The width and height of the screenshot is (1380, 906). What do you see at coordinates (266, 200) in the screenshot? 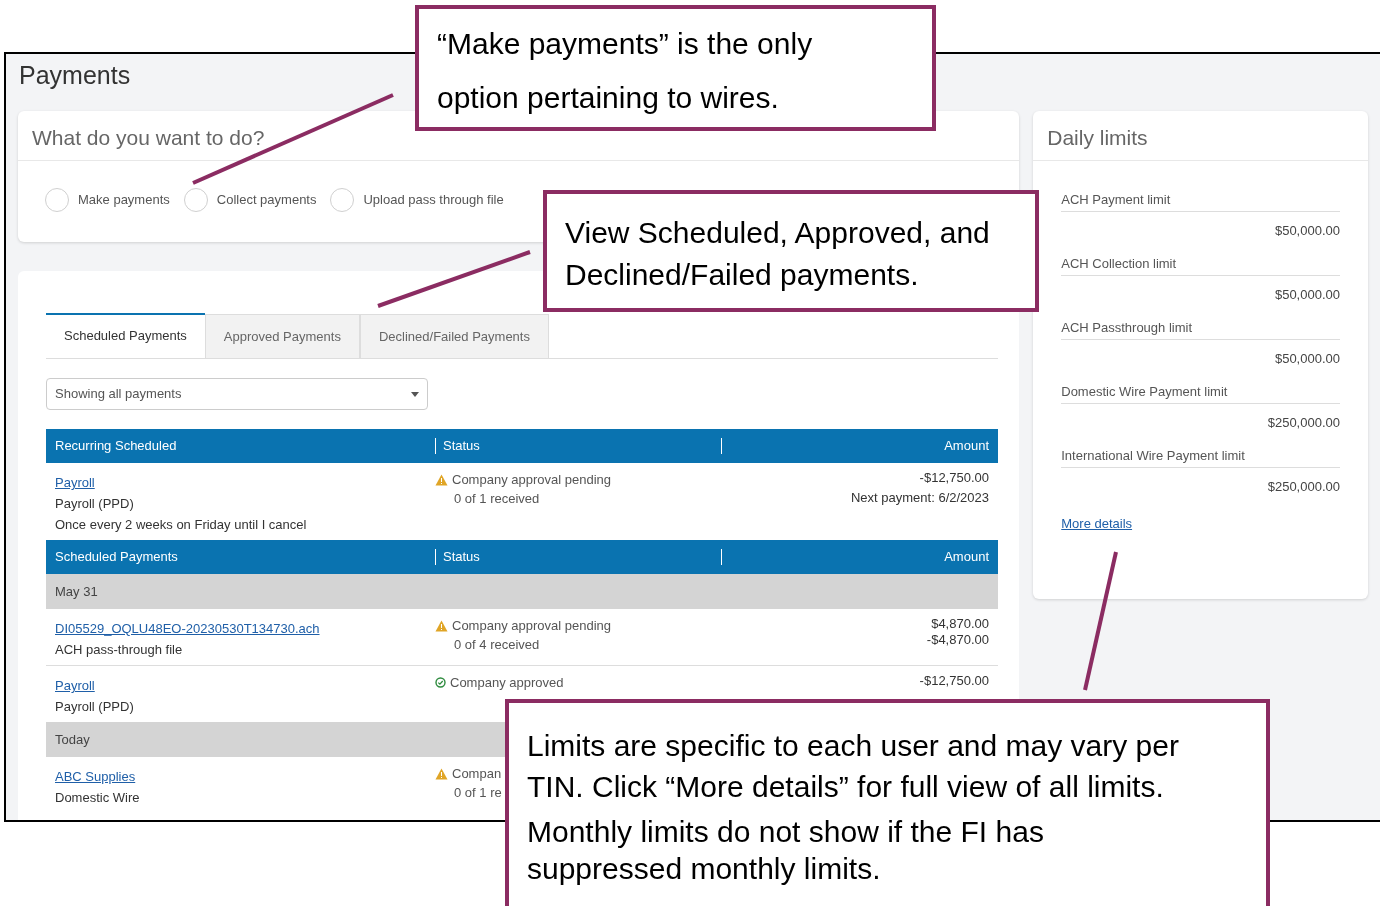
I see `radio-label: Collect payments` at bounding box center [266, 200].